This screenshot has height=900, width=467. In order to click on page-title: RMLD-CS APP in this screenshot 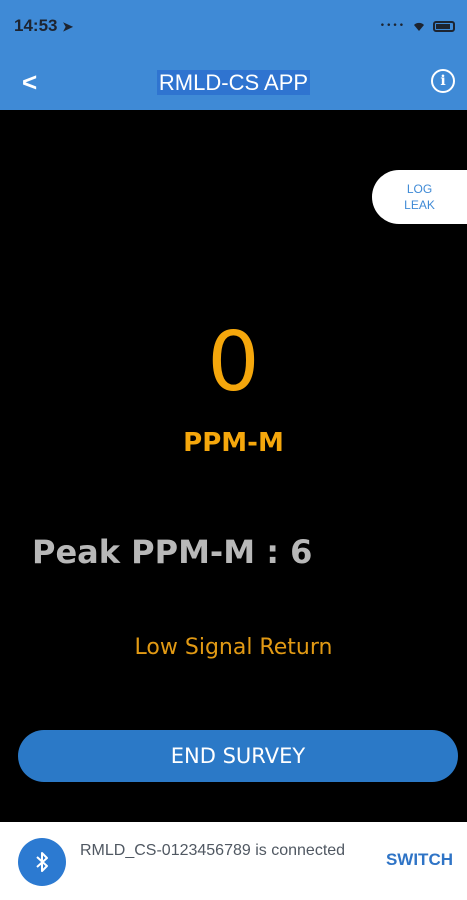, I will do `click(233, 83)`.